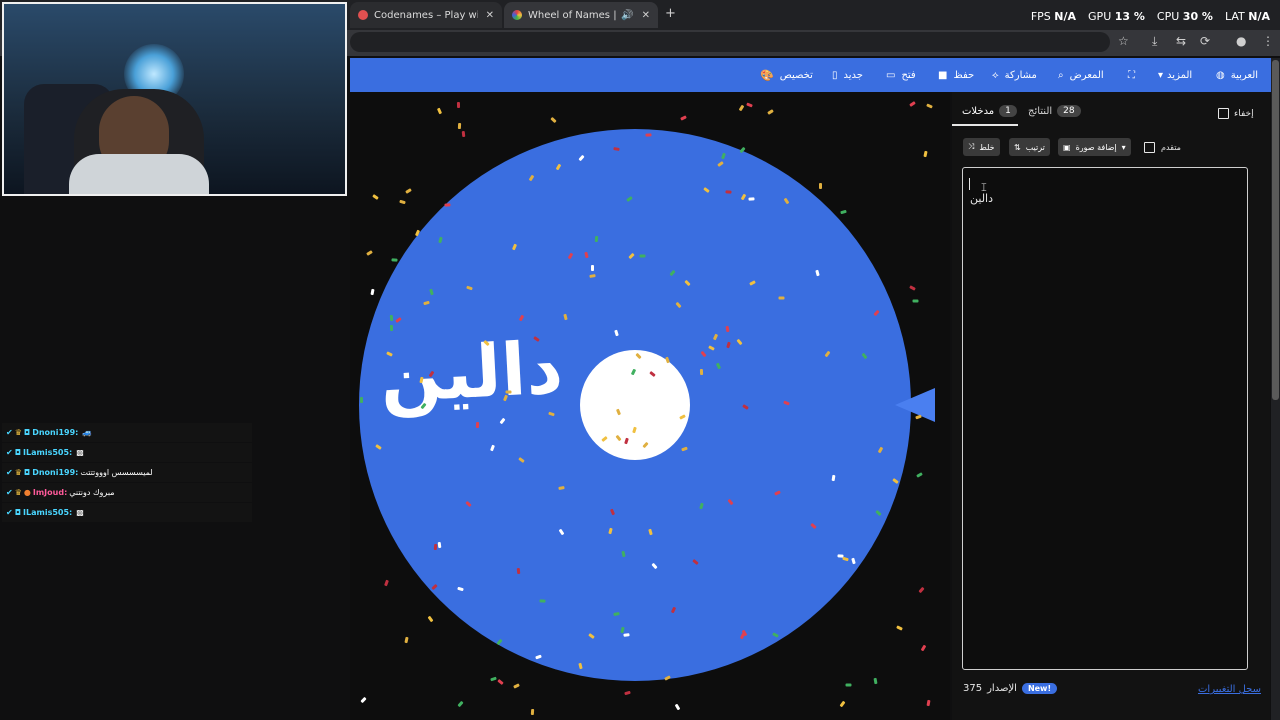 This screenshot has height=720, width=1280. What do you see at coordinates (635, 405) in the screenshot?
I see `wheel-hub` at bounding box center [635, 405].